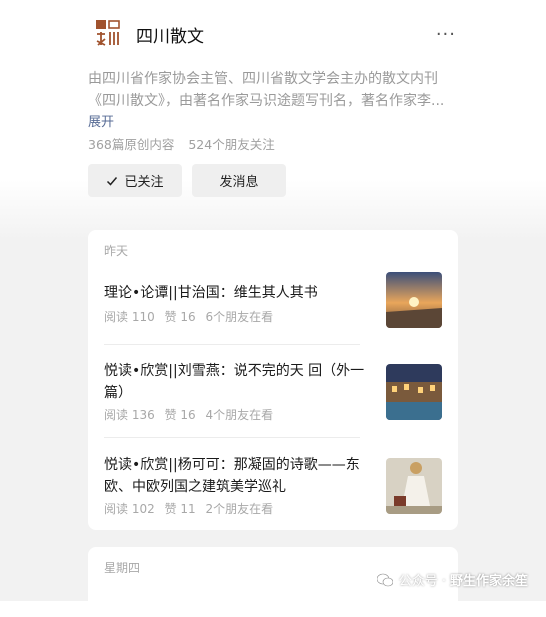 The image size is (546, 617). I want to click on friends-viewing: 2个朋友在看, so click(239, 509).